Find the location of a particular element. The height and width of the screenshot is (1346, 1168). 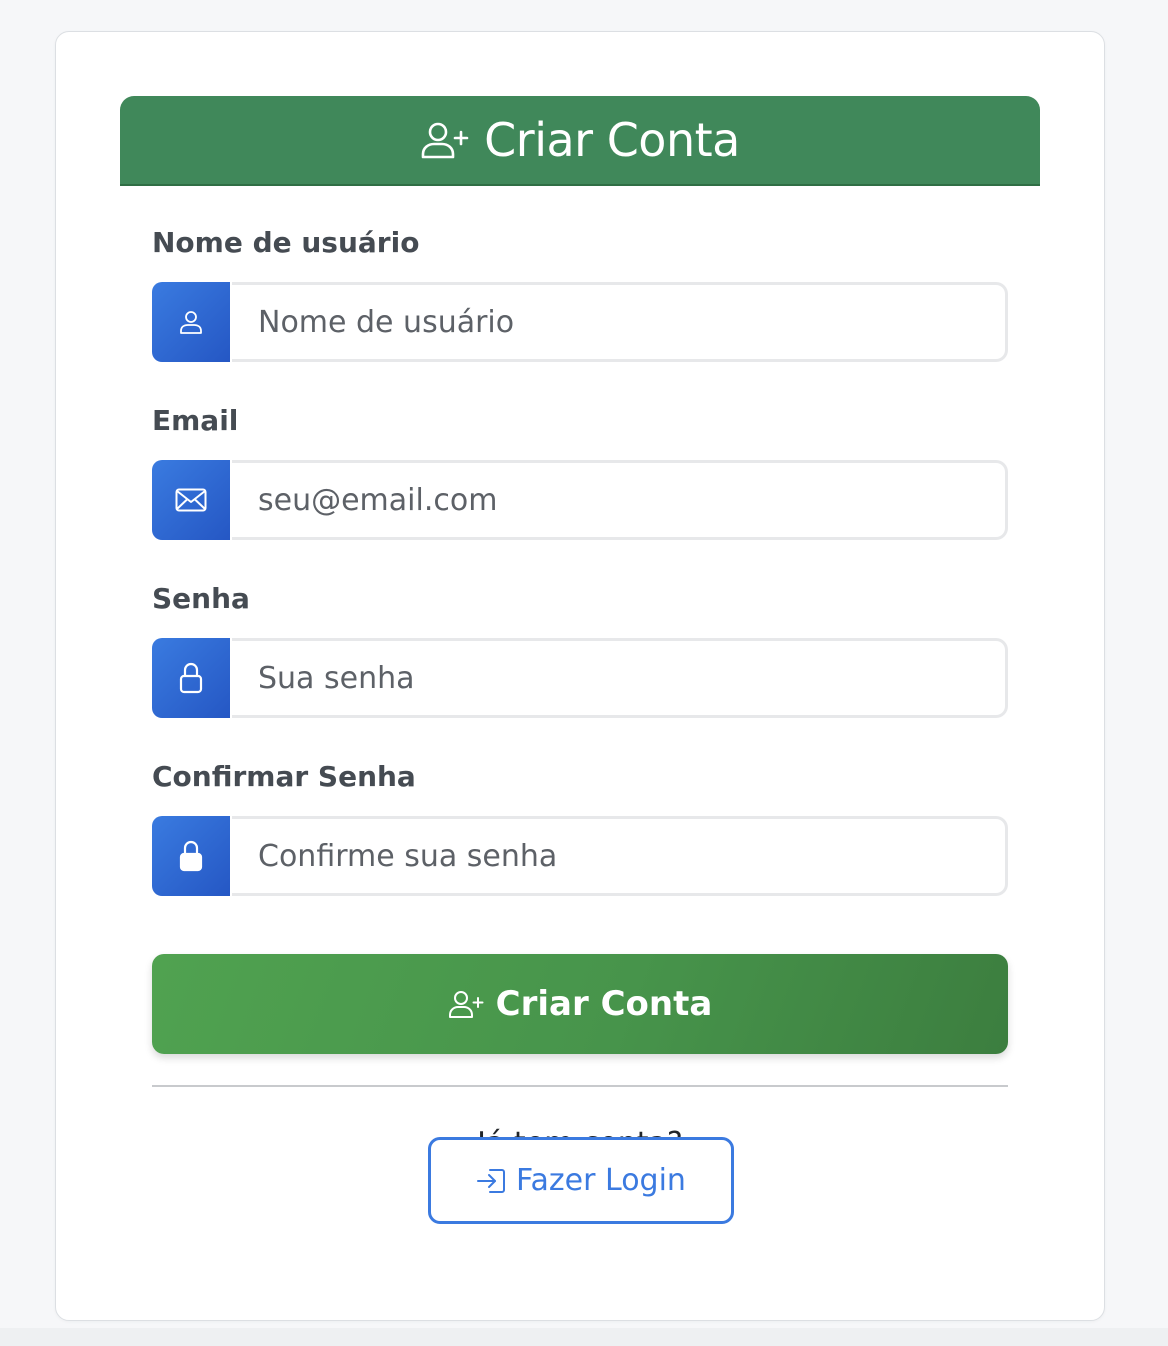

password-label: Senha is located at coordinates (201, 598).